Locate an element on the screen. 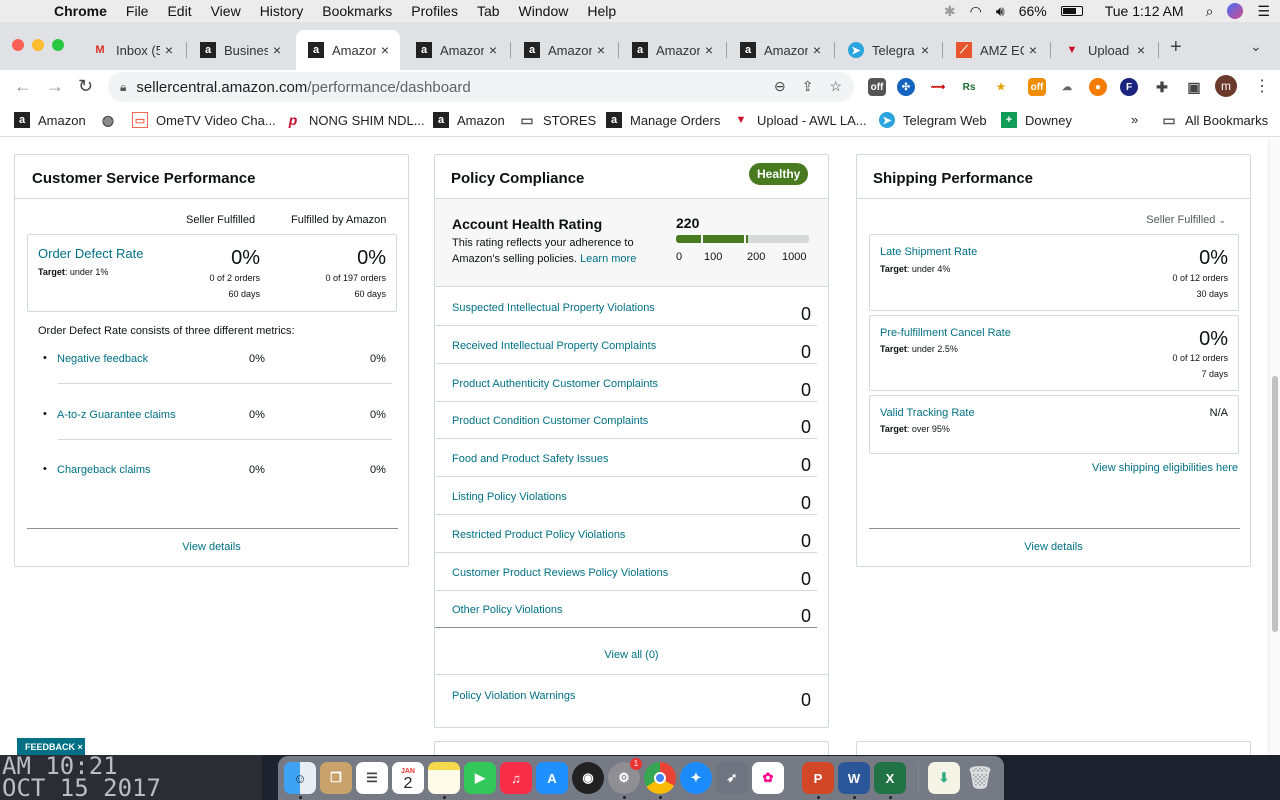 The height and width of the screenshot is (800, 1280). side-panel-icon: ▣ is located at coordinates (1194, 87).